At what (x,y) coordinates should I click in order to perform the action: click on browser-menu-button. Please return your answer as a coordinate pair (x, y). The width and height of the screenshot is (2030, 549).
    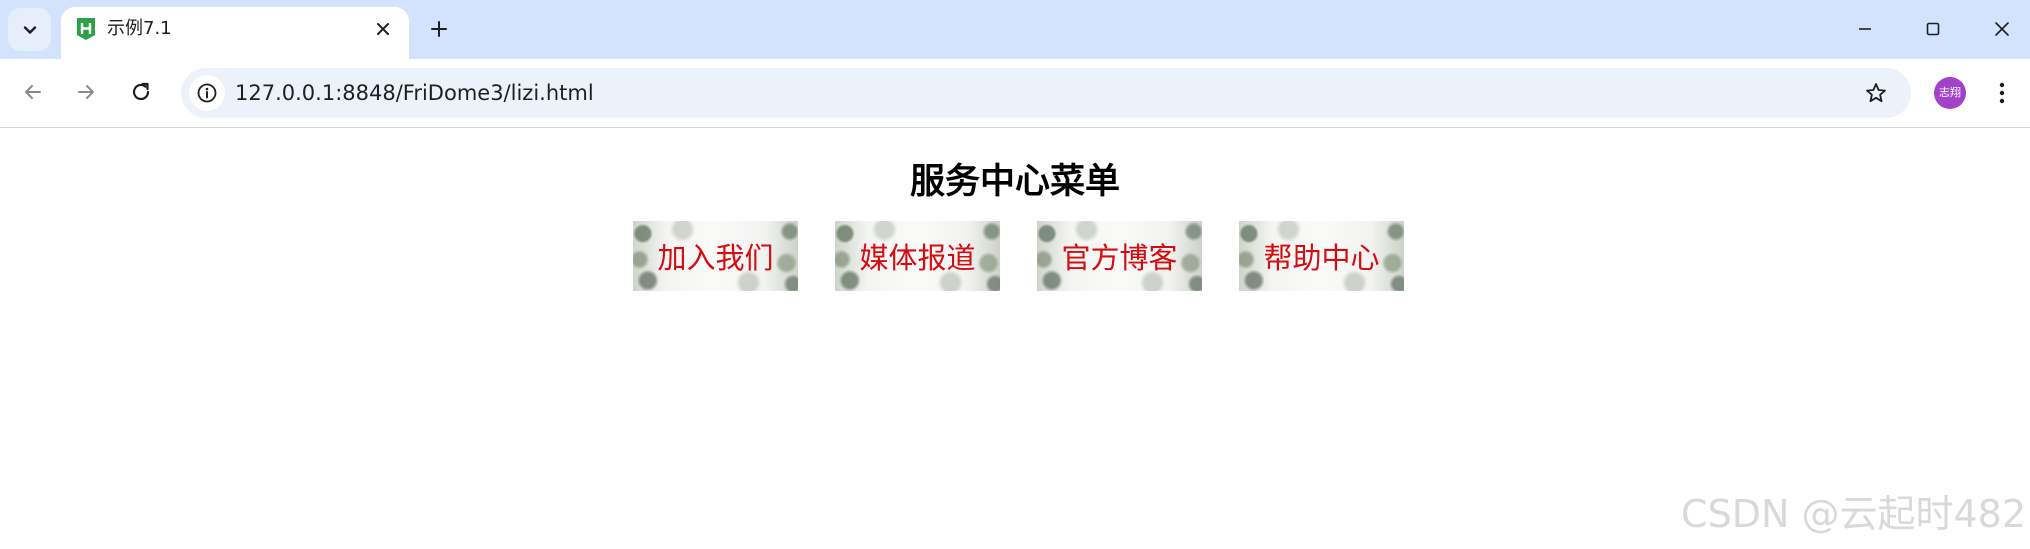
    Looking at the image, I should click on (2002, 93).